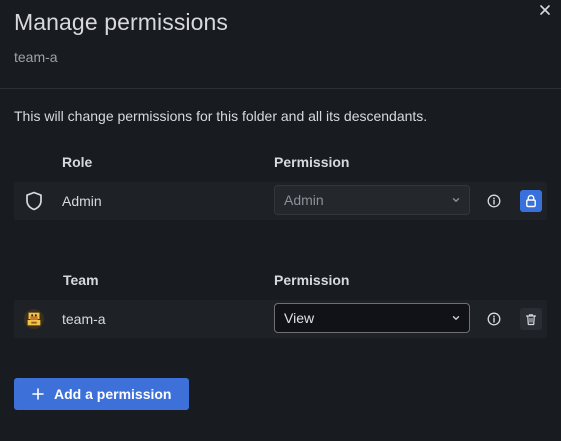 The height and width of the screenshot is (441, 561). What do you see at coordinates (372, 200) in the screenshot?
I see `role-permission-select: Admin` at bounding box center [372, 200].